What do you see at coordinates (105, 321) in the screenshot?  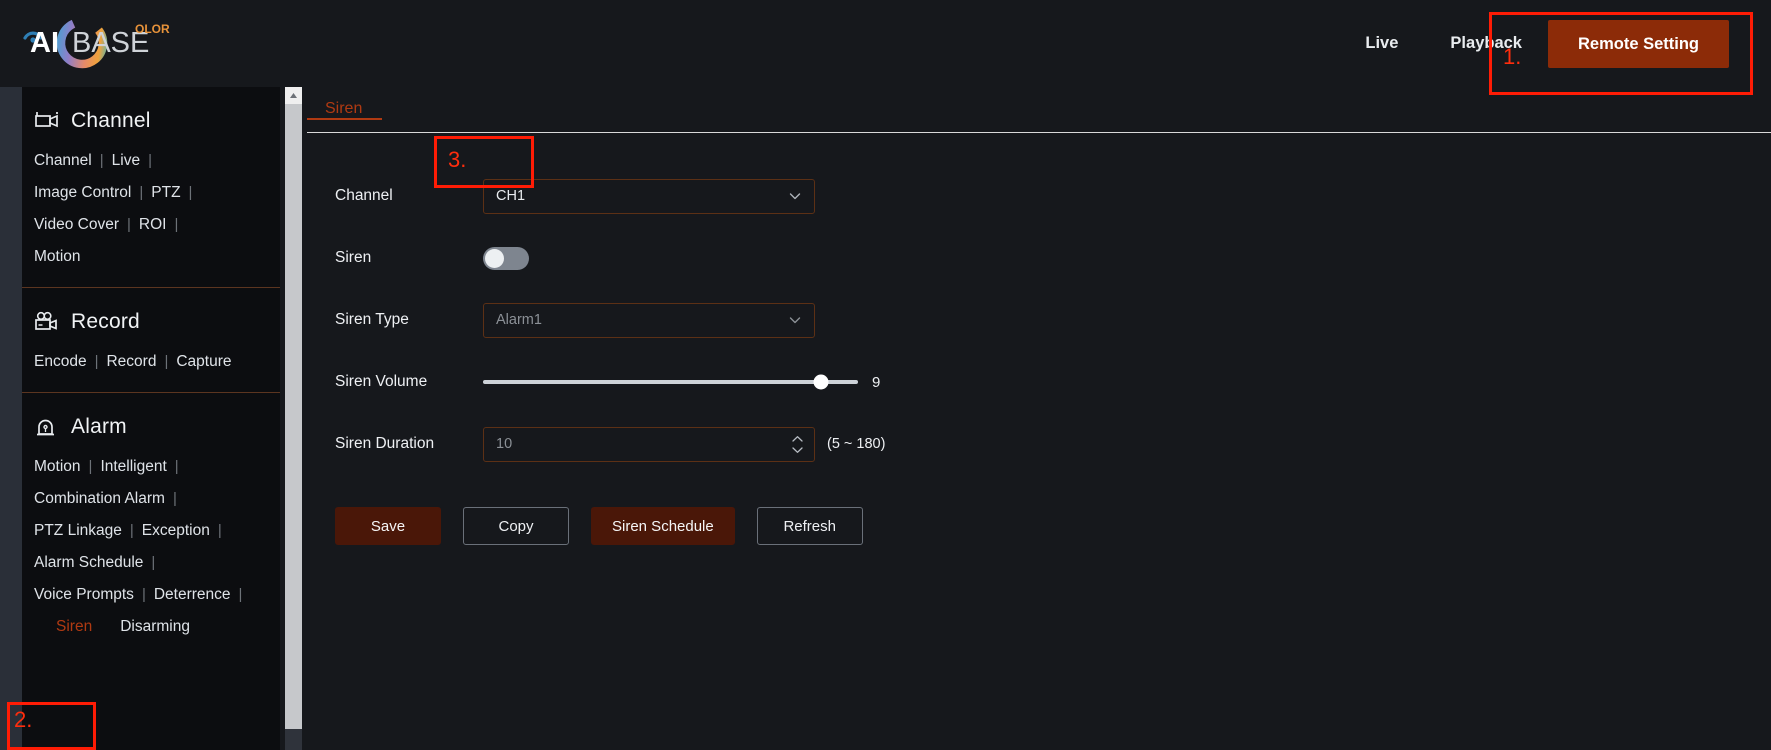 I see `sidebar-group-title: Record` at bounding box center [105, 321].